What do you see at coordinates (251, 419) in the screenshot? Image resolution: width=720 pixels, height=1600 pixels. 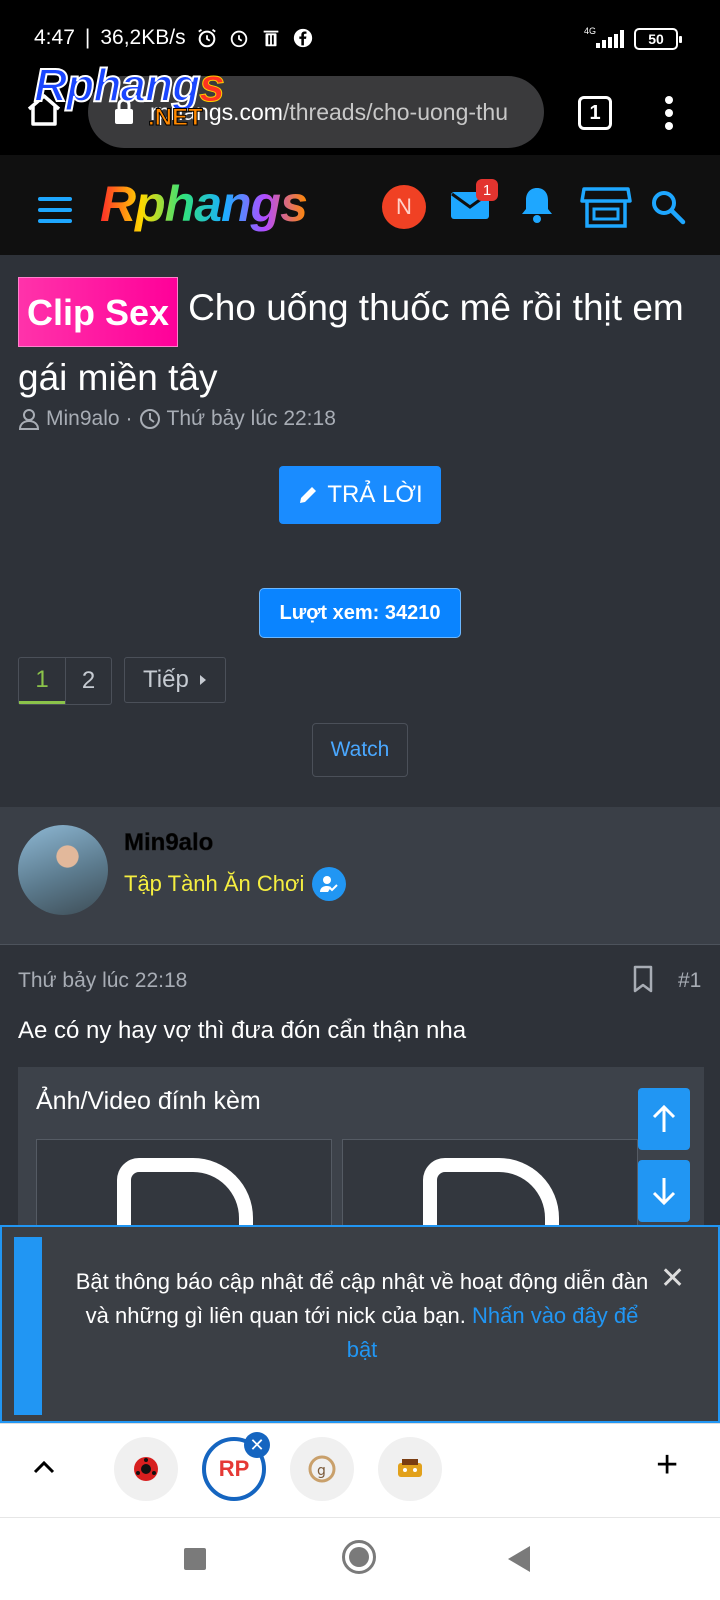 I see `thread-date: Thứ bảy lúc 22:18` at bounding box center [251, 419].